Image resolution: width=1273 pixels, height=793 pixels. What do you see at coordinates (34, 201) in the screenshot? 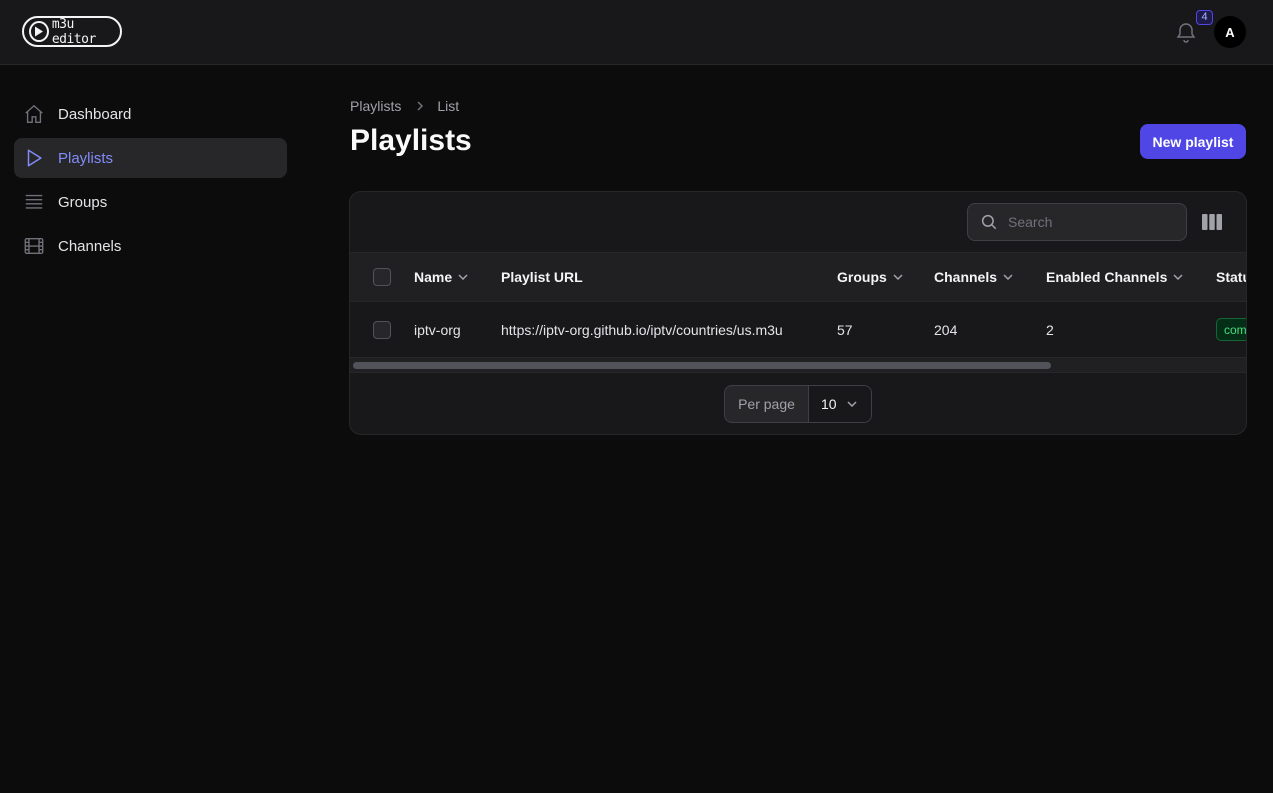
I see `list-icon` at bounding box center [34, 201].